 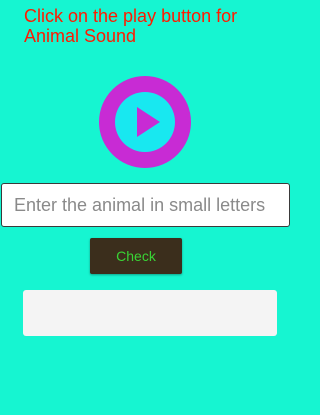 I want to click on play-button, so click(x=145, y=122).